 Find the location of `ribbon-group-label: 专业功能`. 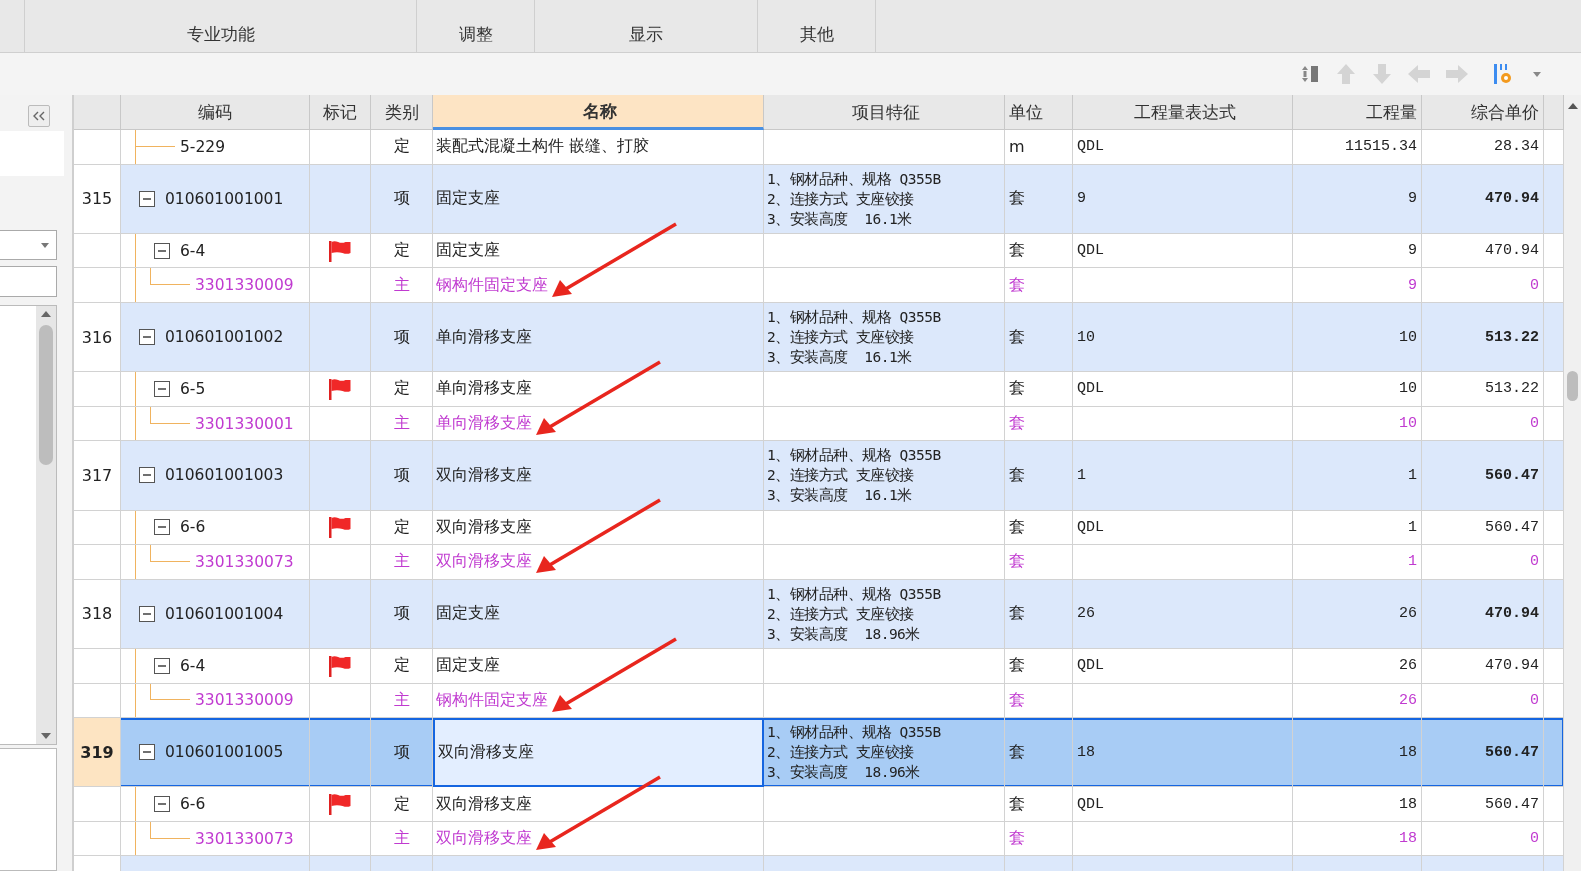

ribbon-group-label: 专业功能 is located at coordinates (220, 34).